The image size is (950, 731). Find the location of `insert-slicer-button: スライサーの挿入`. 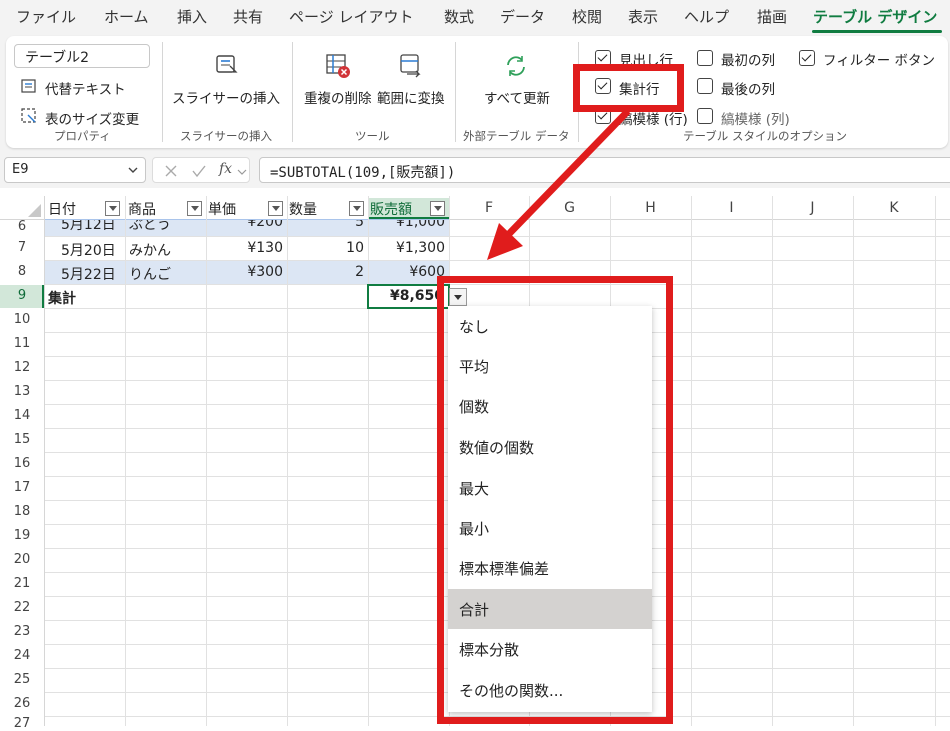

insert-slicer-button: スライサーの挿入 is located at coordinates (227, 81).